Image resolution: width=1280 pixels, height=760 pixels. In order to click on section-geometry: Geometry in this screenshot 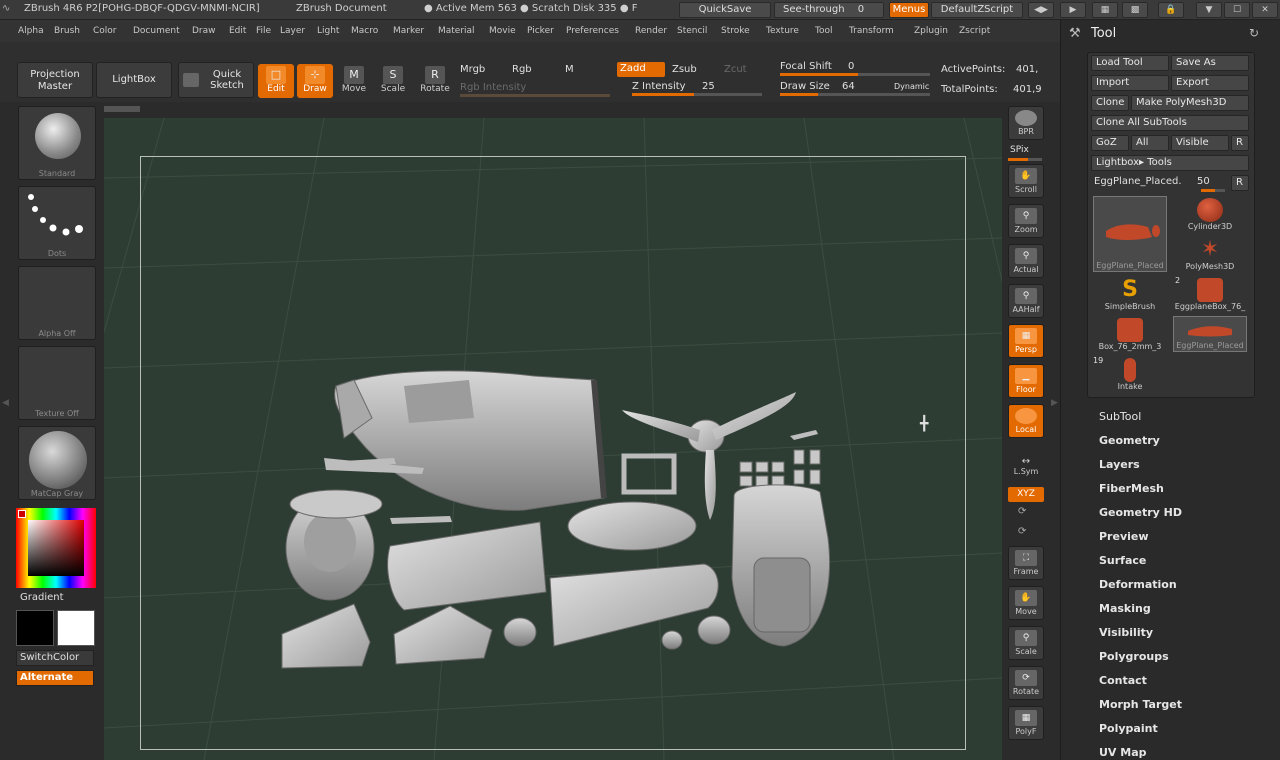, I will do `click(1129, 440)`.